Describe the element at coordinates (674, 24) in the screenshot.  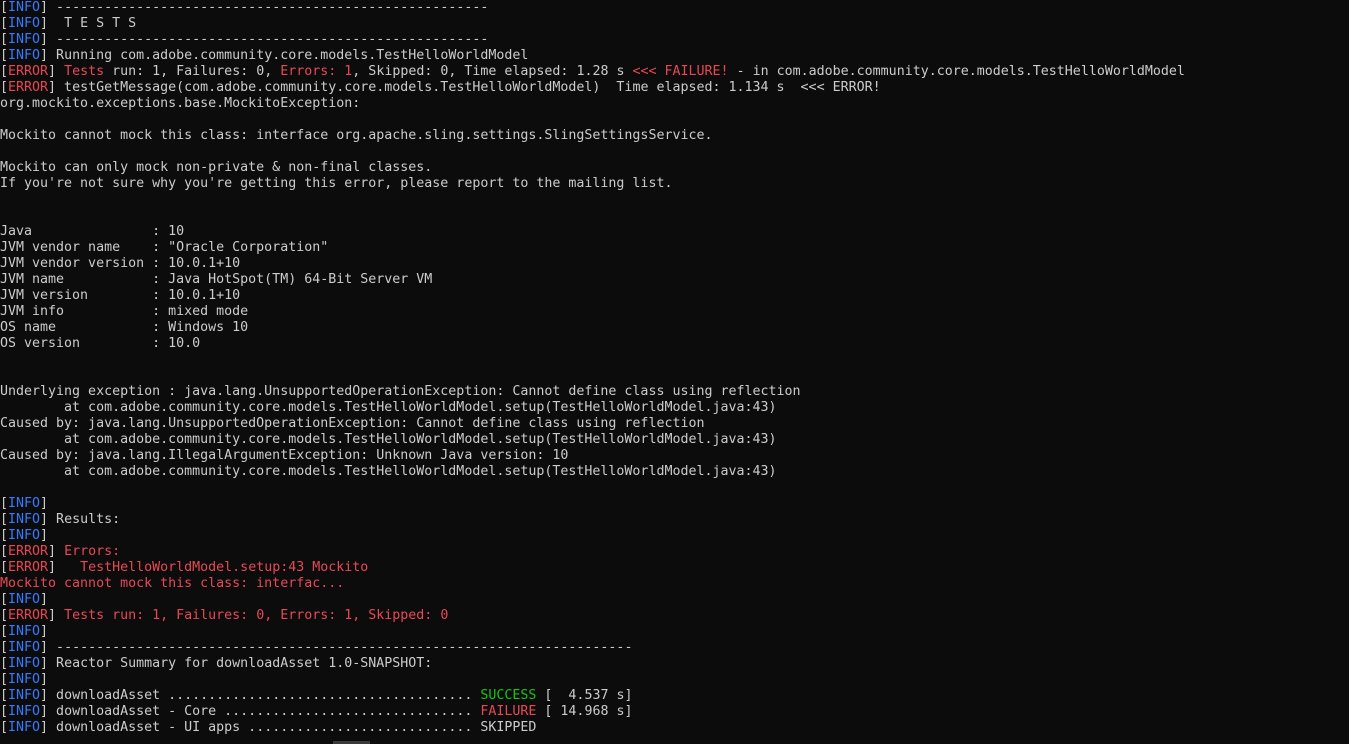
I see `terminal-line: [INFO] T E S T S` at that location.